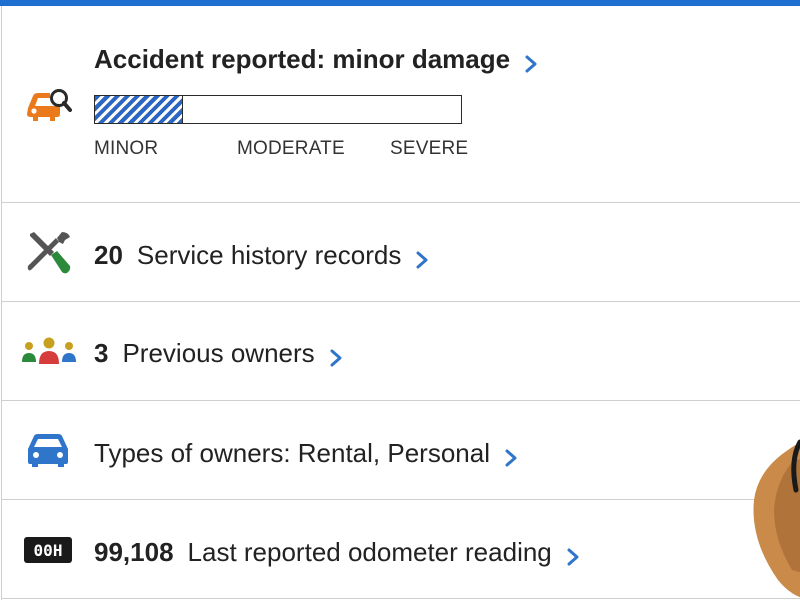 This screenshot has width=800, height=605. I want to click on odometer-count: 99,108, so click(134, 552).